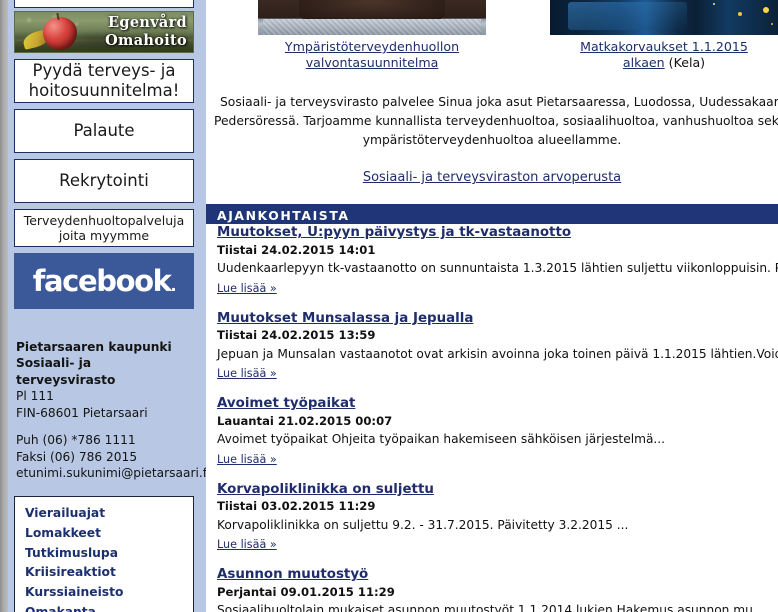 This screenshot has height=612, width=778. What do you see at coordinates (104, 534) in the screenshot?
I see `sidebar-link-lomakkeet: Lomakkeet` at bounding box center [104, 534].